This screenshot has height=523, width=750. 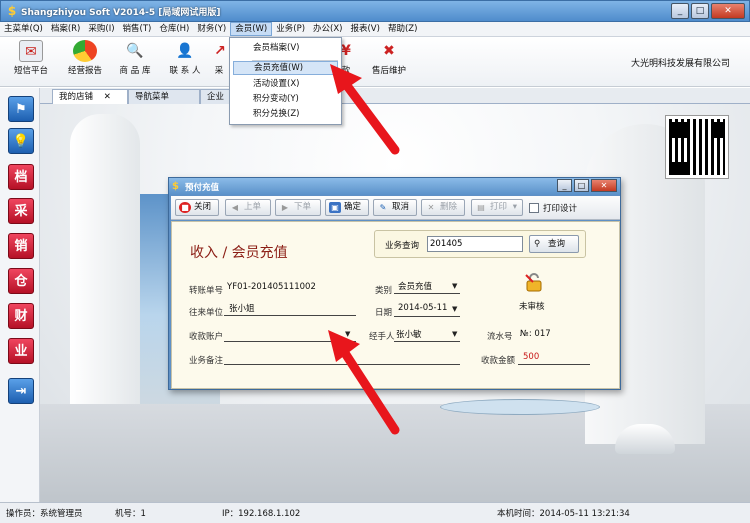 What do you see at coordinates (531, 357) in the screenshot?
I see `amount-field: 500` at bounding box center [531, 357].